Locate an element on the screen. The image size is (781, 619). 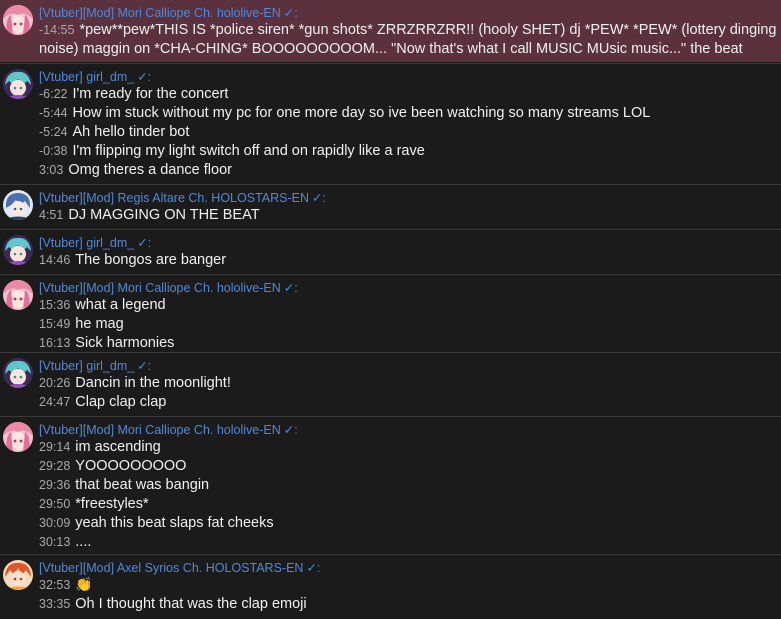
chat-message: -5:24 Ah hello tinder bot is located at coordinates (114, 132).